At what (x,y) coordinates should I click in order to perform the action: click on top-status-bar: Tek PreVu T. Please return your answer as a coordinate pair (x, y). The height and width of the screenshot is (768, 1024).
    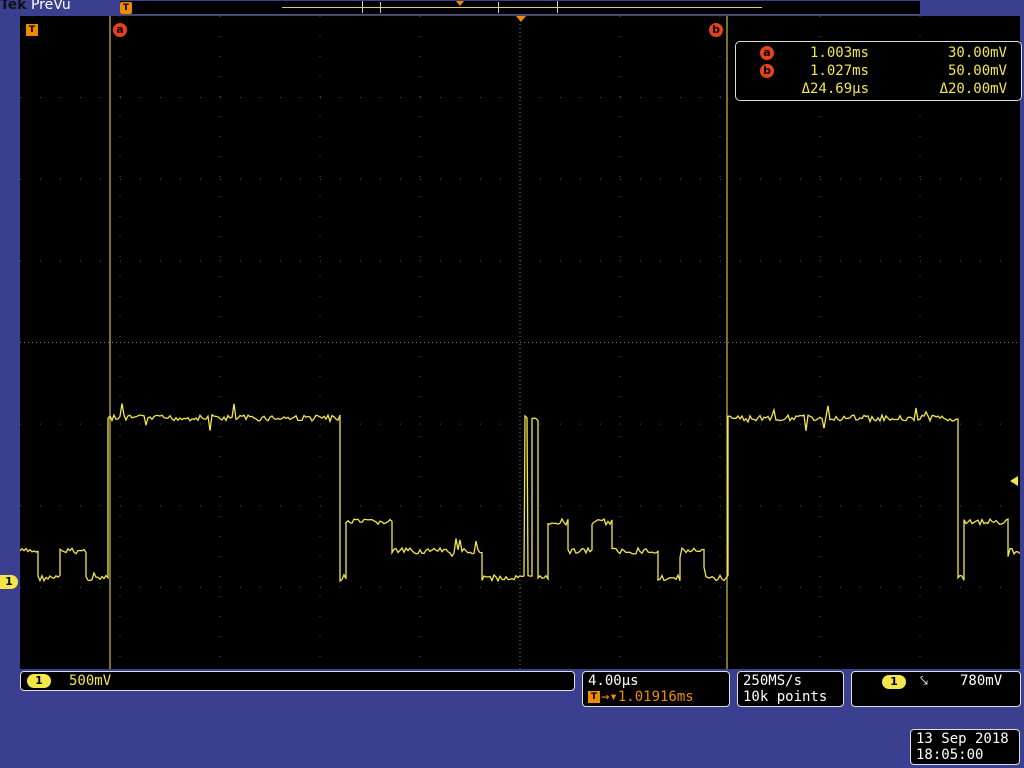
    Looking at the image, I should click on (512, 8).